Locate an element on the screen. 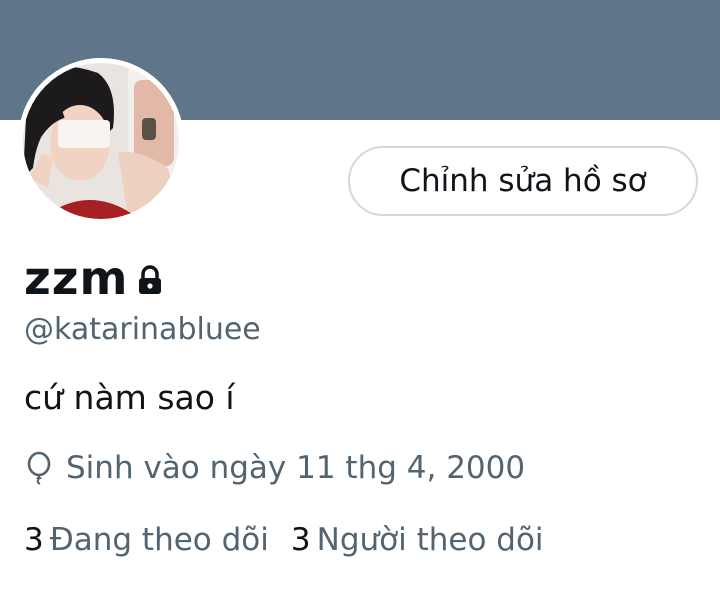 The height and width of the screenshot is (592, 720). avatar-image is located at coordinates (101, 141).